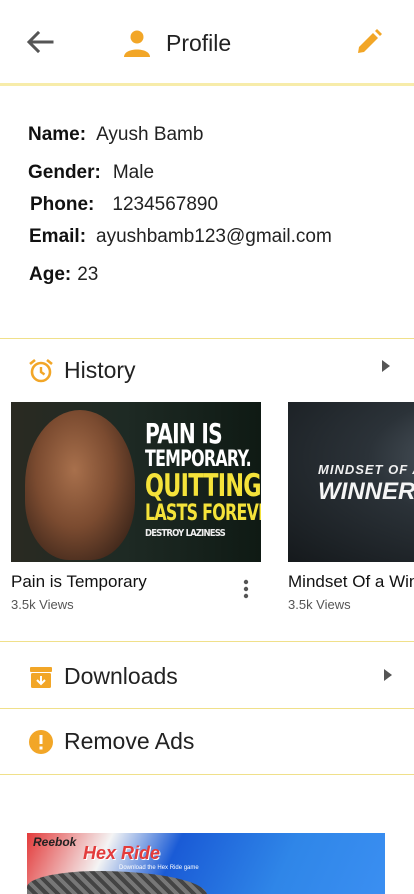 The width and height of the screenshot is (414, 894). I want to click on ad-brand: Reebok, so click(55, 842).